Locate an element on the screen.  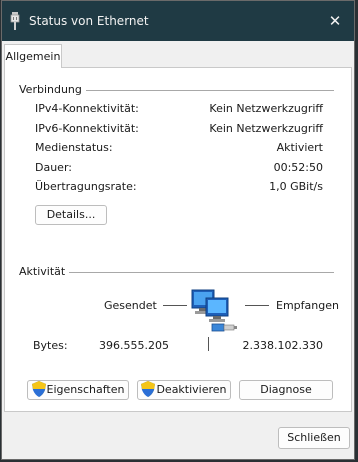
tab-allgemein: Allgemein is located at coordinates (33, 56).